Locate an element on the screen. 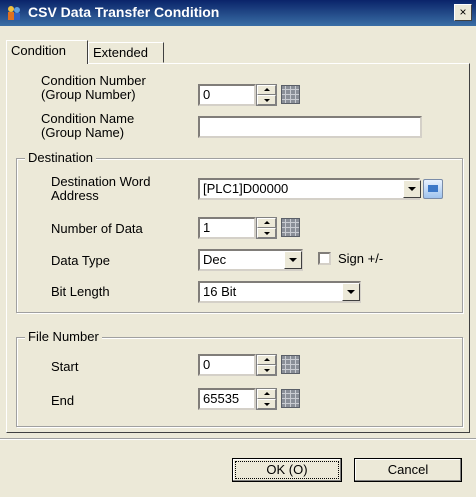 The height and width of the screenshot is (497, 476). title-bar: CSV Data Transfer Condition × is located at coordinates (238, 13).